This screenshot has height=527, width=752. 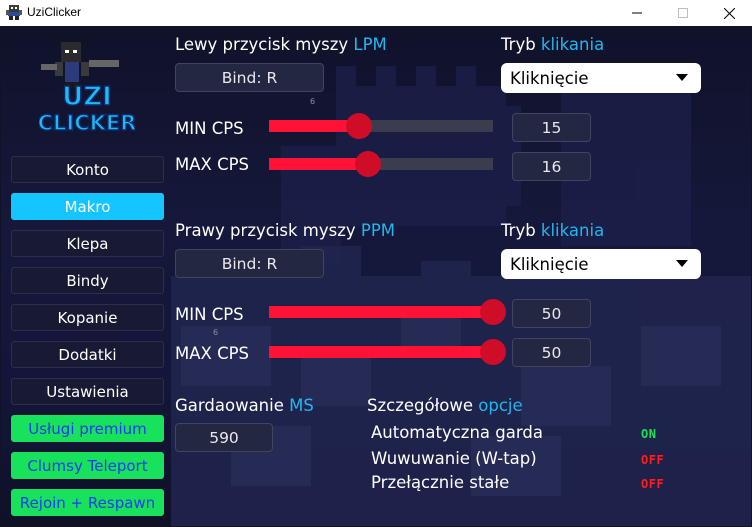 I want to click on option-label-auto-guard: Automatyczna garda, so click(x=457, y=432).